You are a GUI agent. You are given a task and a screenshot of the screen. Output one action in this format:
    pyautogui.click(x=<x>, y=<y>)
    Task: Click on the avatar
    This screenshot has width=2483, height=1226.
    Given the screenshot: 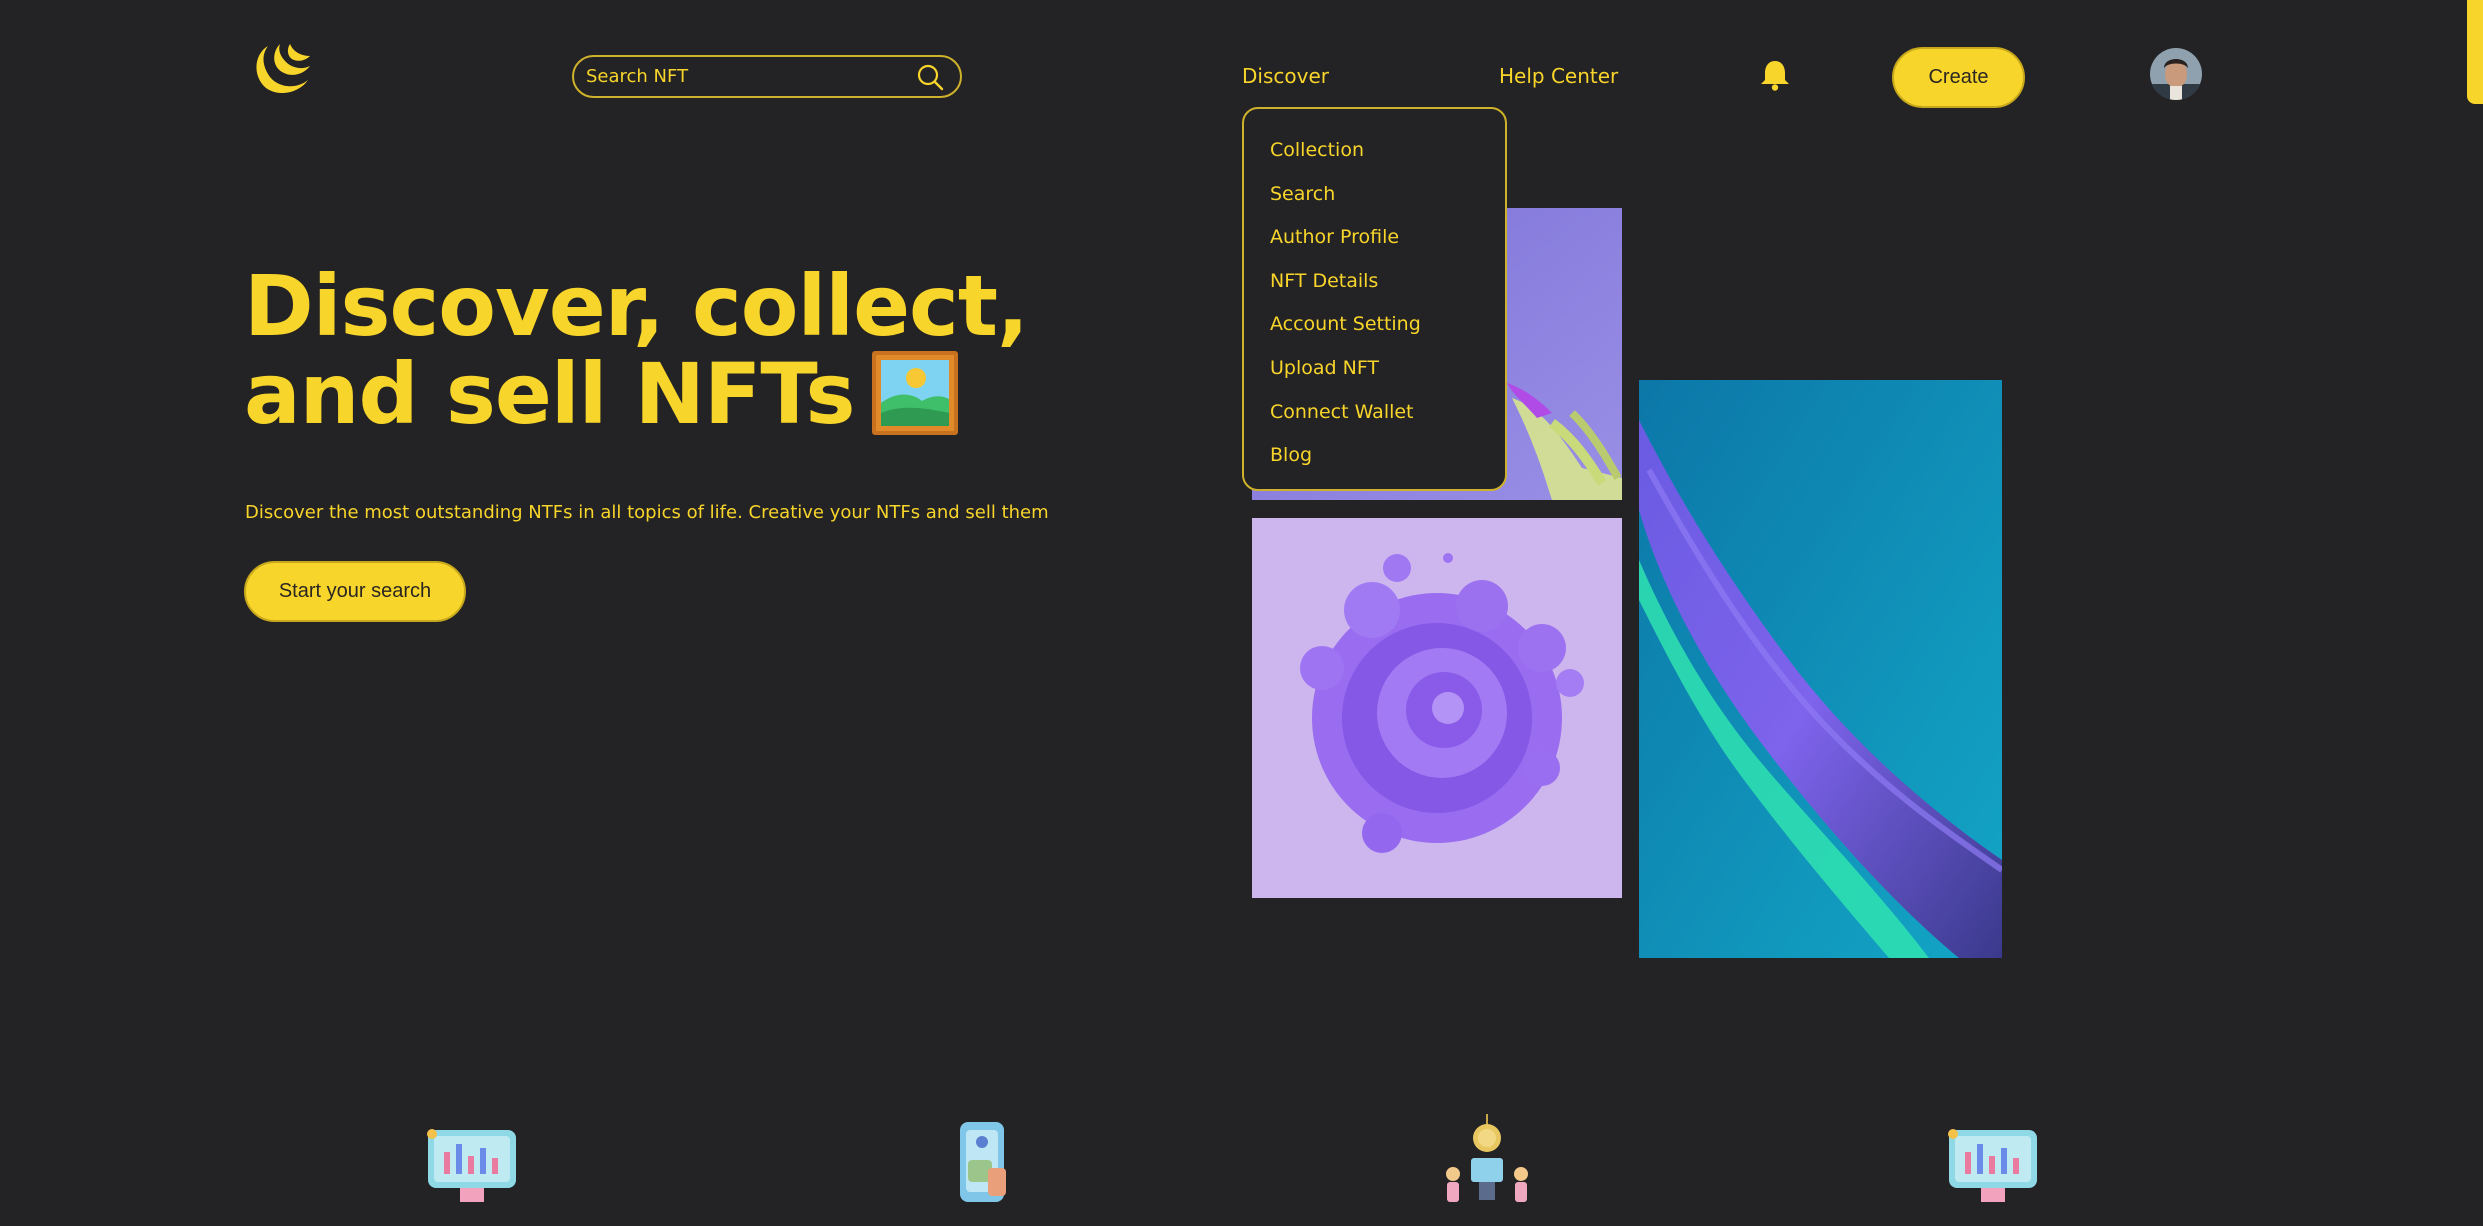 What is the action you would take?
    pyautogui.click(x=2176, y=74)
    